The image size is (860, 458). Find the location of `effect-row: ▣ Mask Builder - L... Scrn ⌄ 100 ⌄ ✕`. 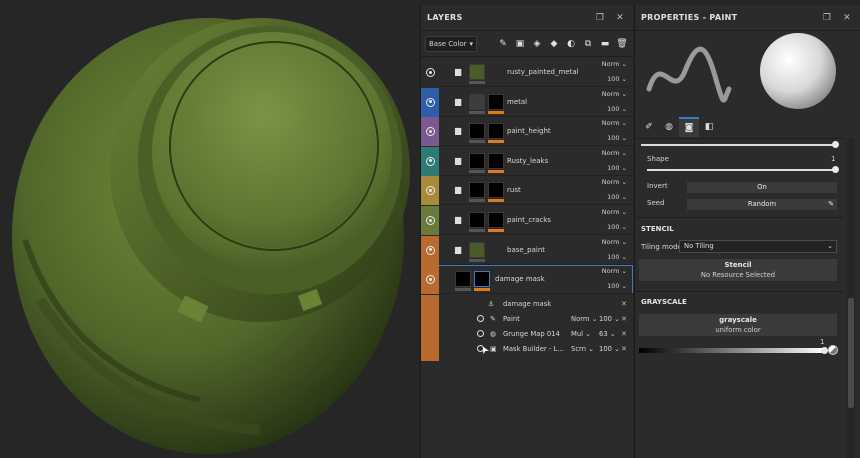

effect-row: ▣ Mask Builder - L... Scrn ⌄ 100 ⌄ ✕ is located at coordinates (536, 349).